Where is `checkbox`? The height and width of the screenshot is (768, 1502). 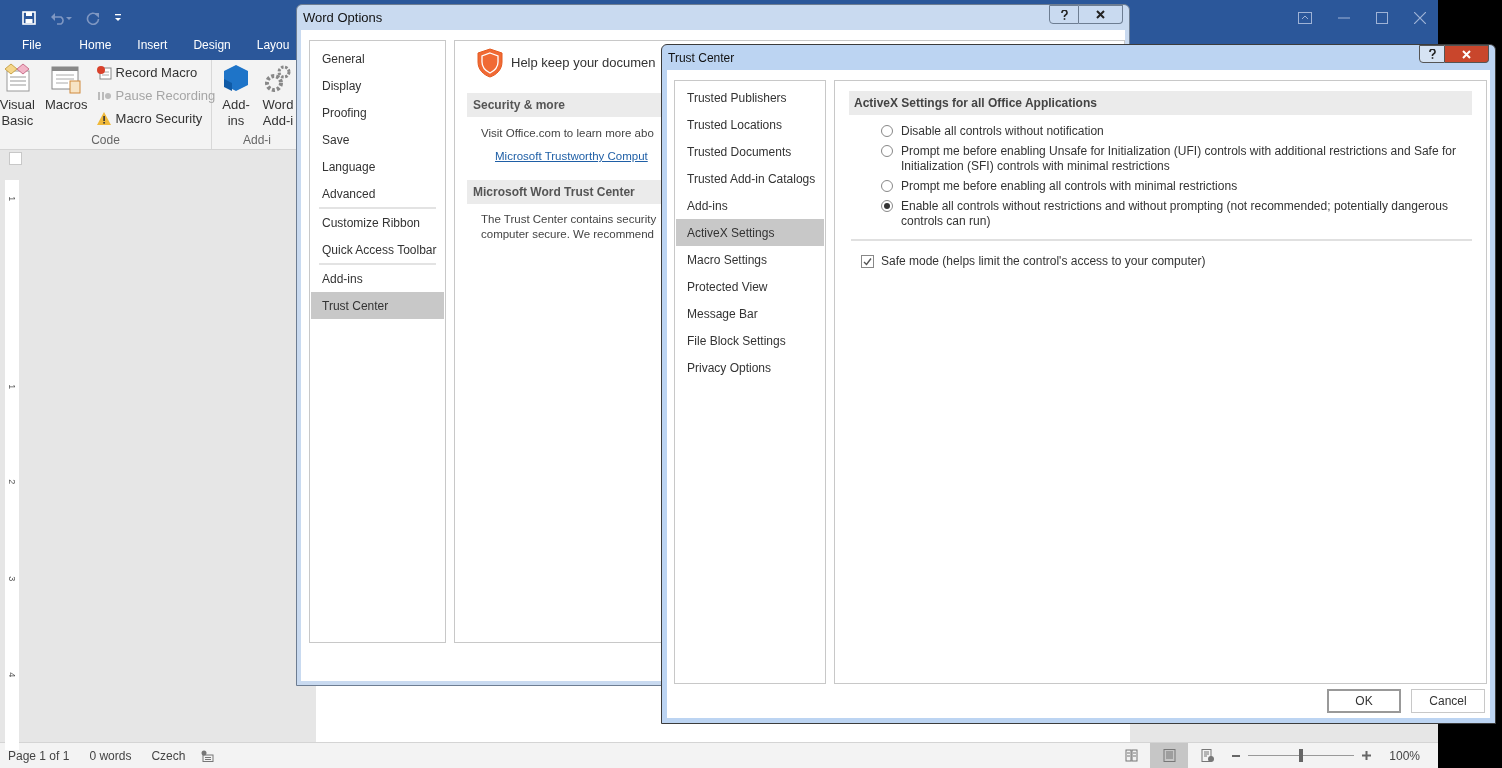
checkbox is located at coordinates (867, 261).